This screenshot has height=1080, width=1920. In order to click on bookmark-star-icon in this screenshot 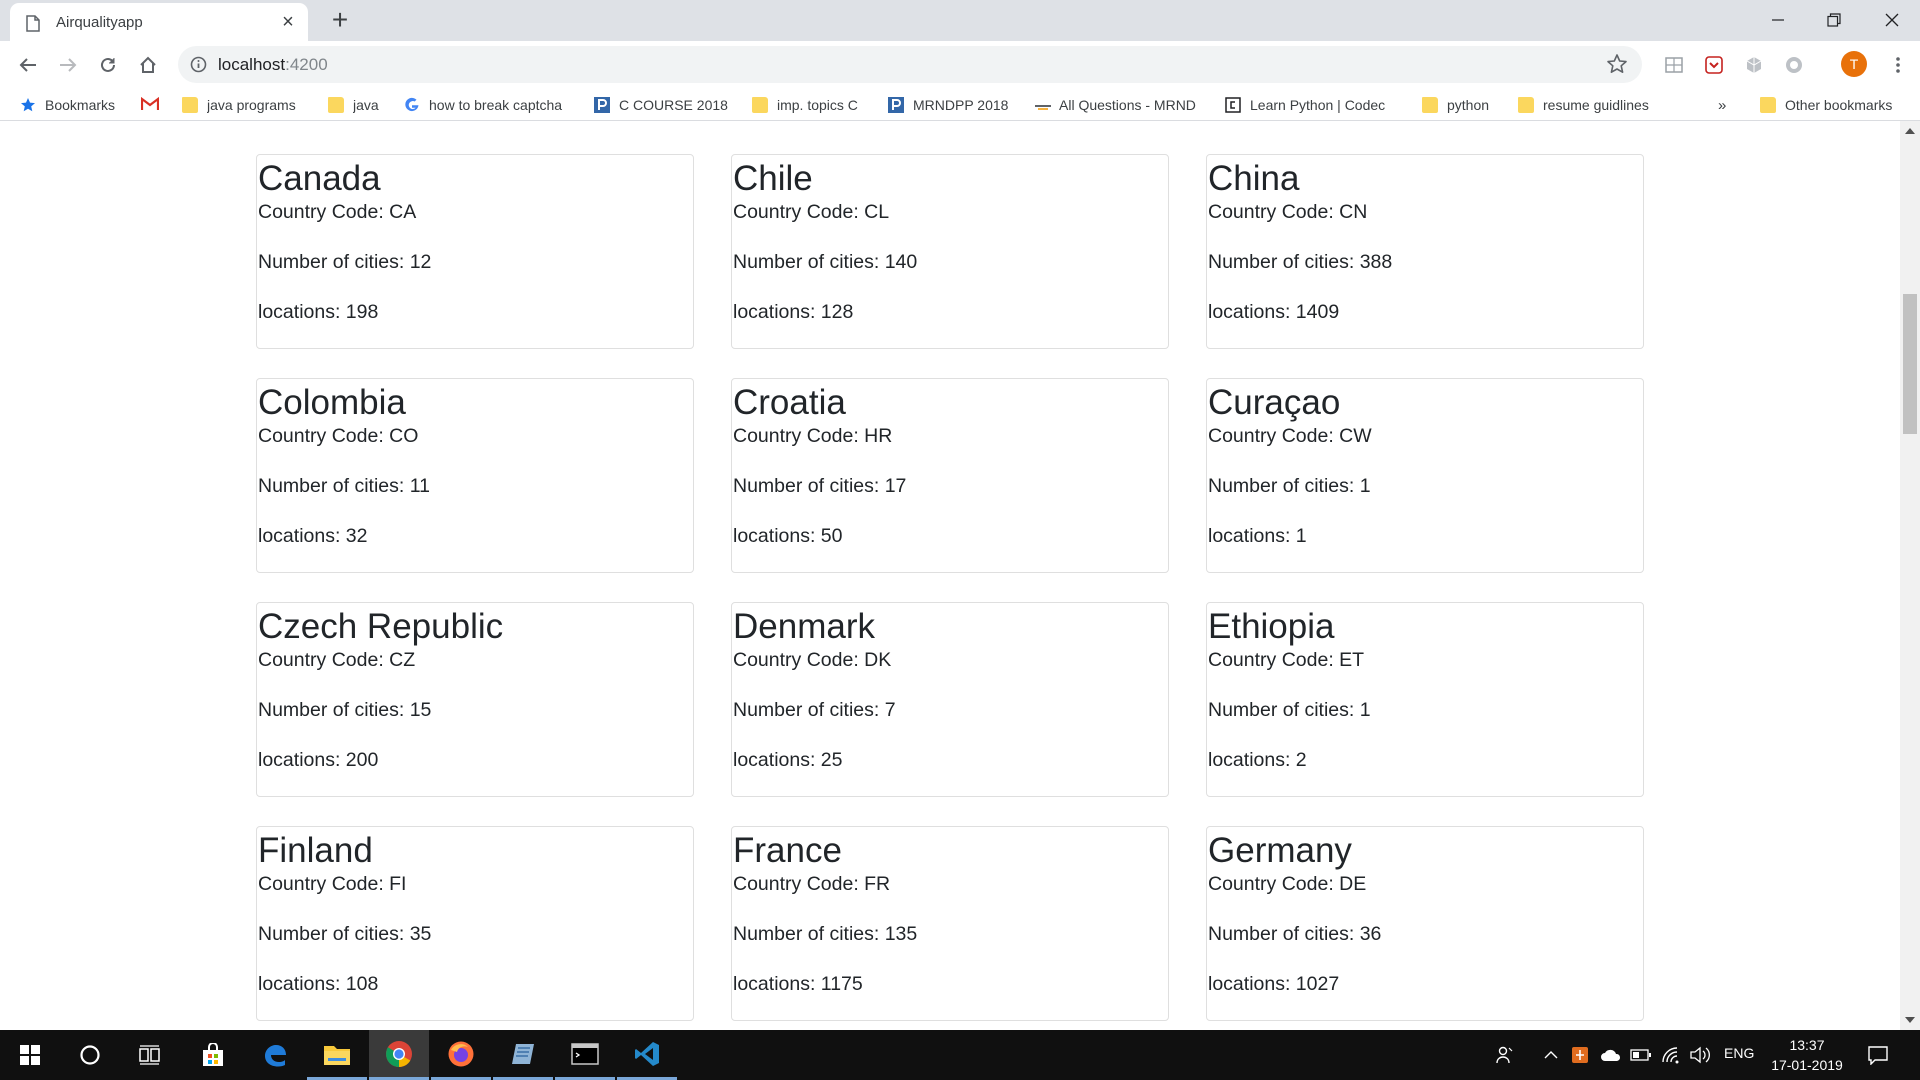, I will do `click(1617, 66)`.